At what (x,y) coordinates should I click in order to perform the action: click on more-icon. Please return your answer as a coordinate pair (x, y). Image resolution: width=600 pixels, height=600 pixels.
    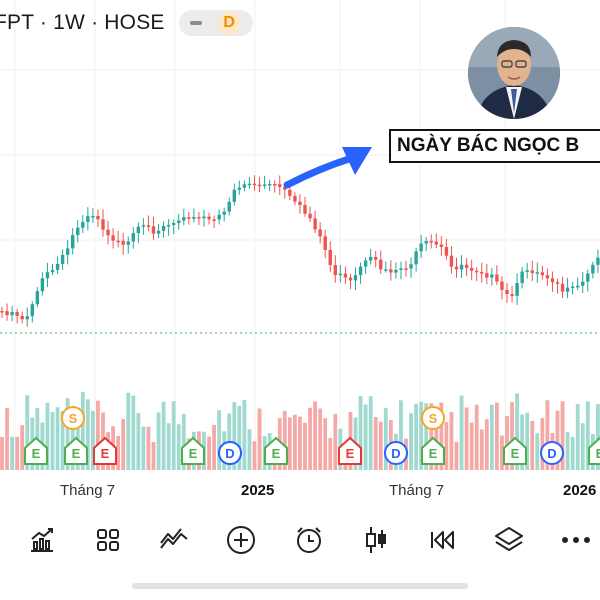
    Looking at the image, I should click on (576, 540).